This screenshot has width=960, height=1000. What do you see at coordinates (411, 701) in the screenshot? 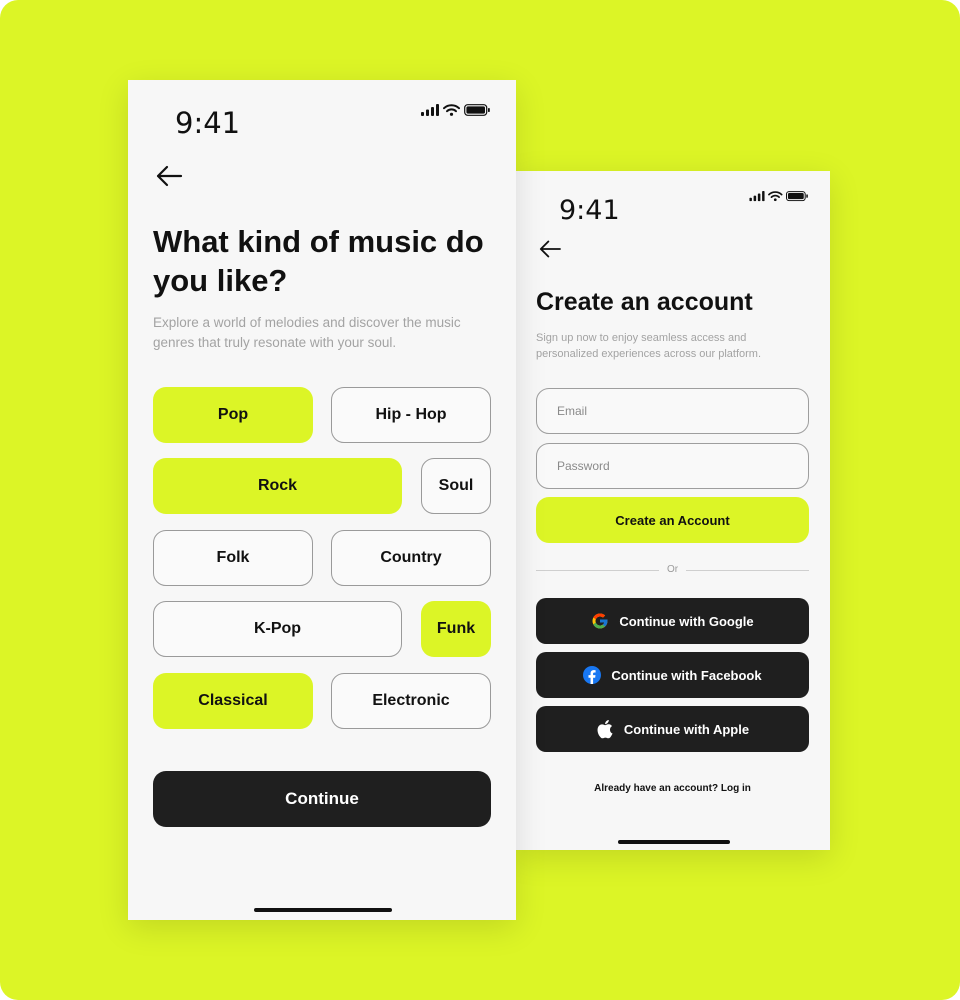
I see `genre-chip-electronic: Electronic` at bounding box center [411, 701].